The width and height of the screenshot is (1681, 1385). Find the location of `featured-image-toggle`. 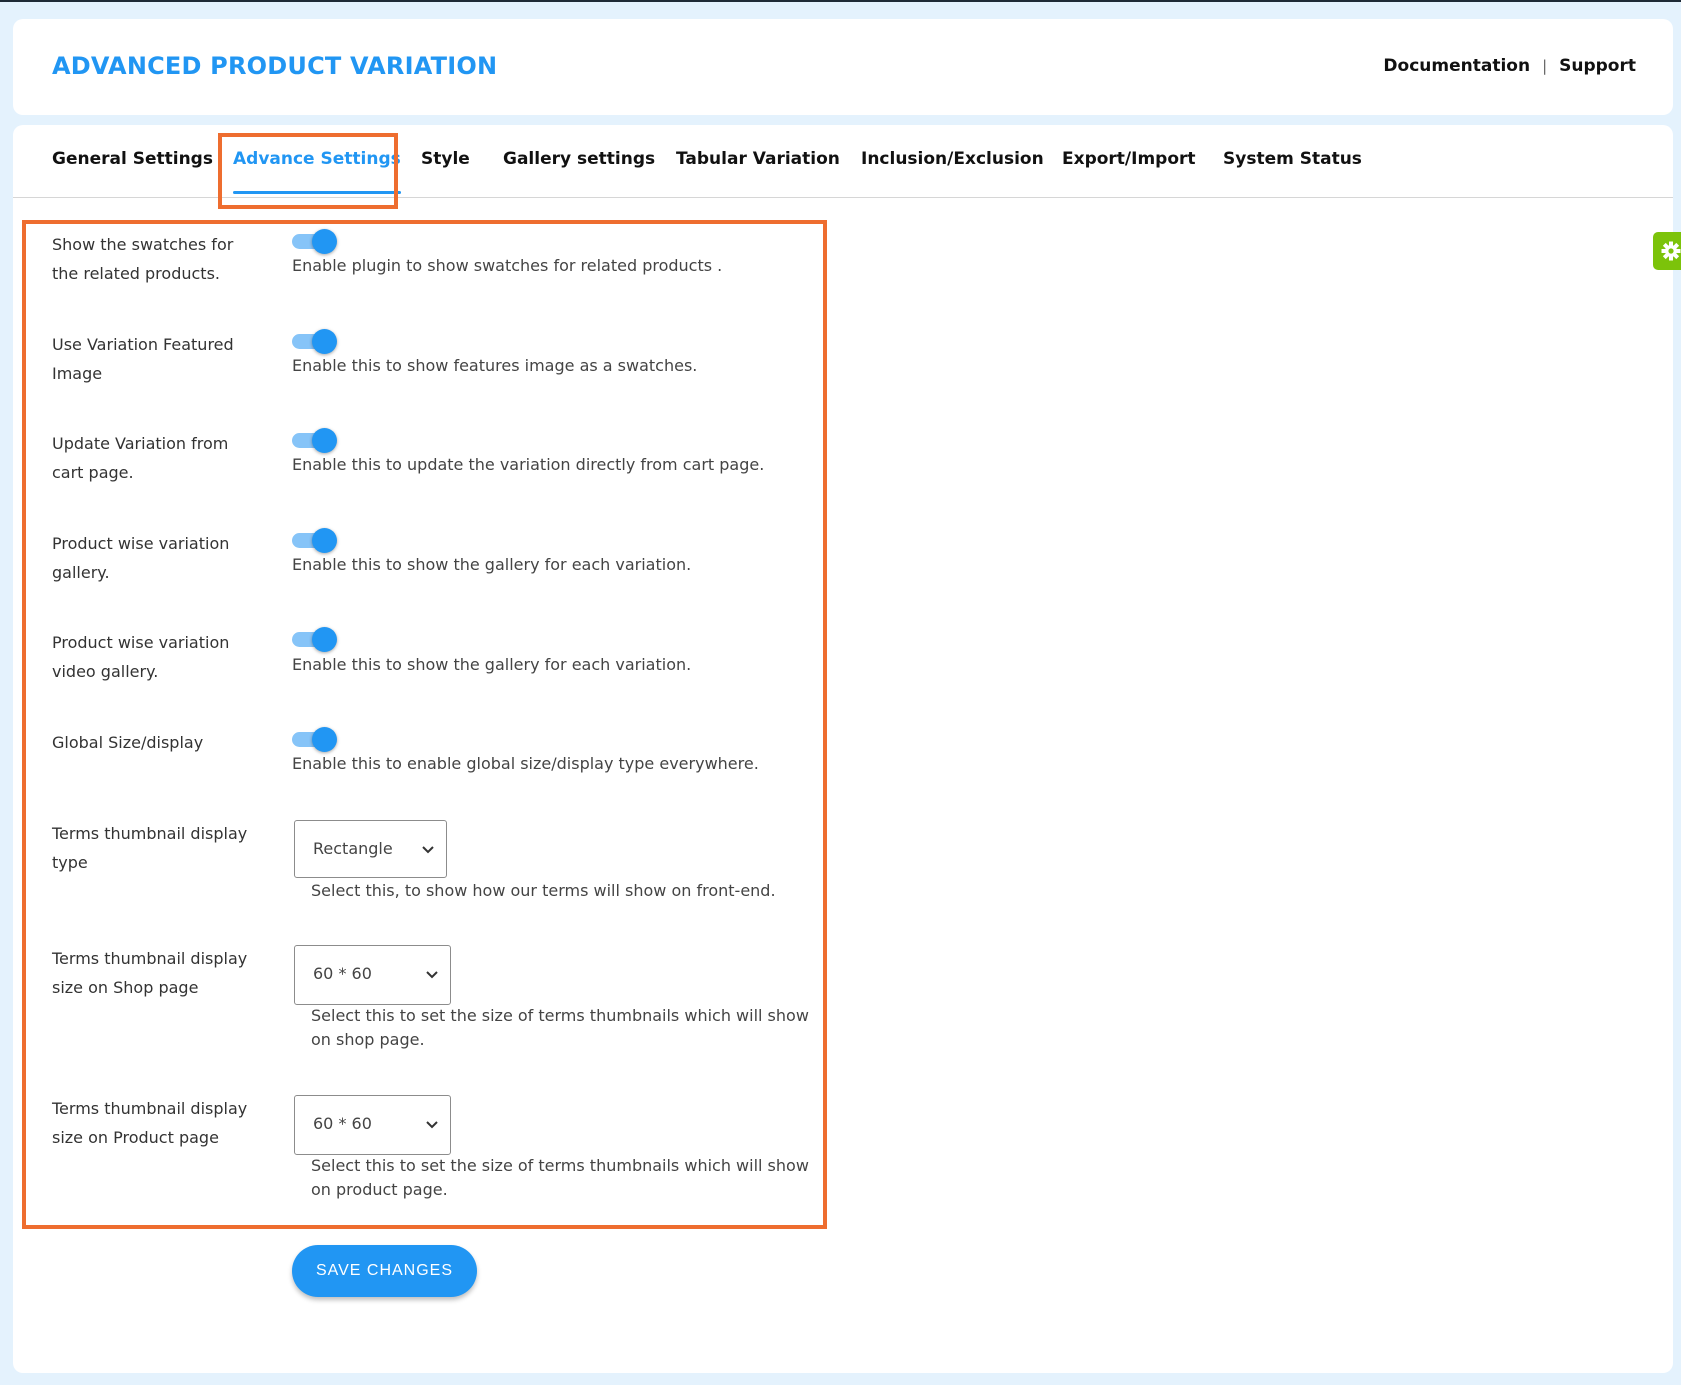

featured-image-toggle is located at coordinates (314, 341).